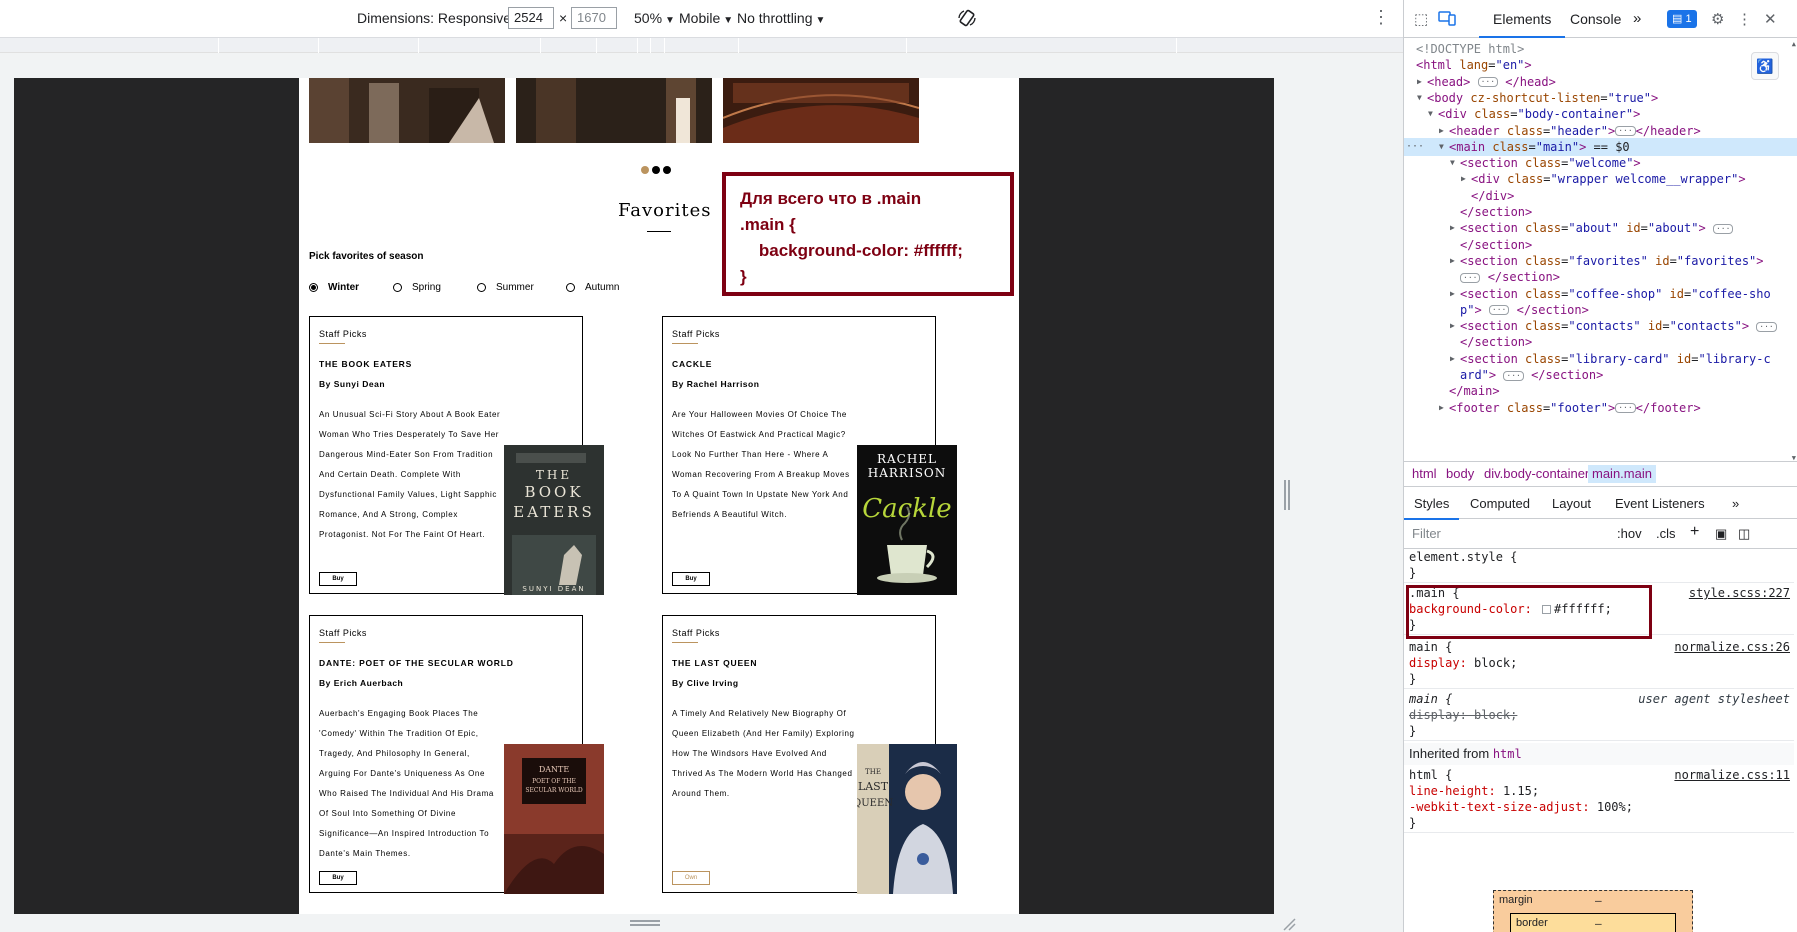 The height and width of the screenshot is (932, 1797). What do you see at coordinates (706, 18) in the screenshot?
I see `device-type-dropdown: Mobile ▼` at bounding box center [706, 18].